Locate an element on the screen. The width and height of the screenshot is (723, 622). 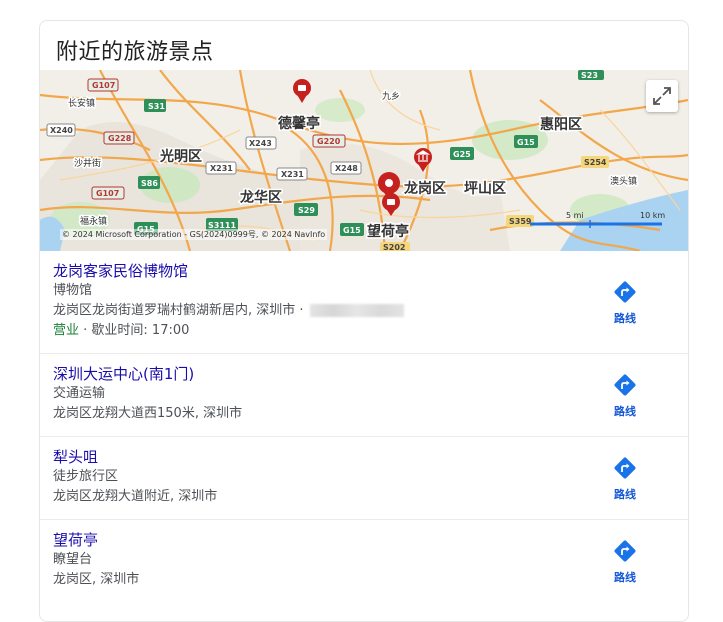
expand-icon is located at coordinates (662, 96).